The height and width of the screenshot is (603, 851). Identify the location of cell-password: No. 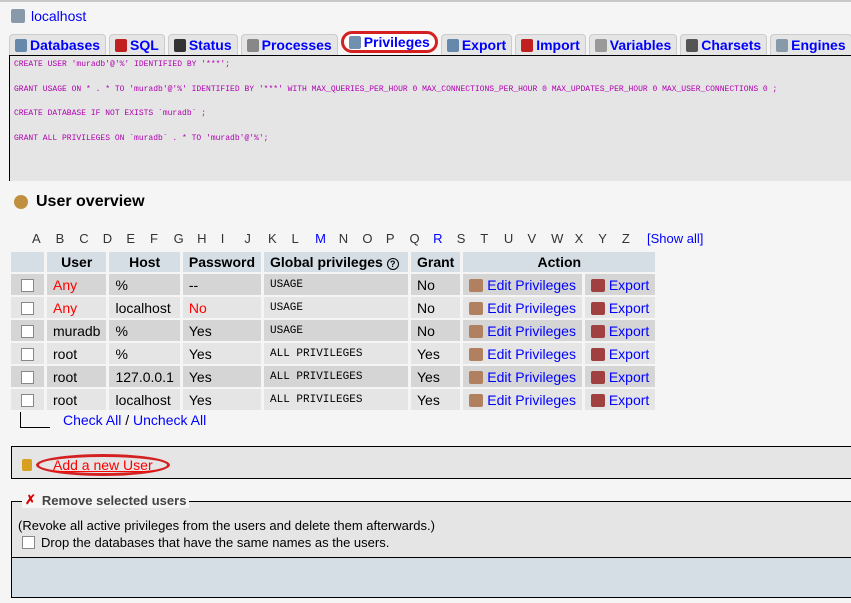
(221, 307).